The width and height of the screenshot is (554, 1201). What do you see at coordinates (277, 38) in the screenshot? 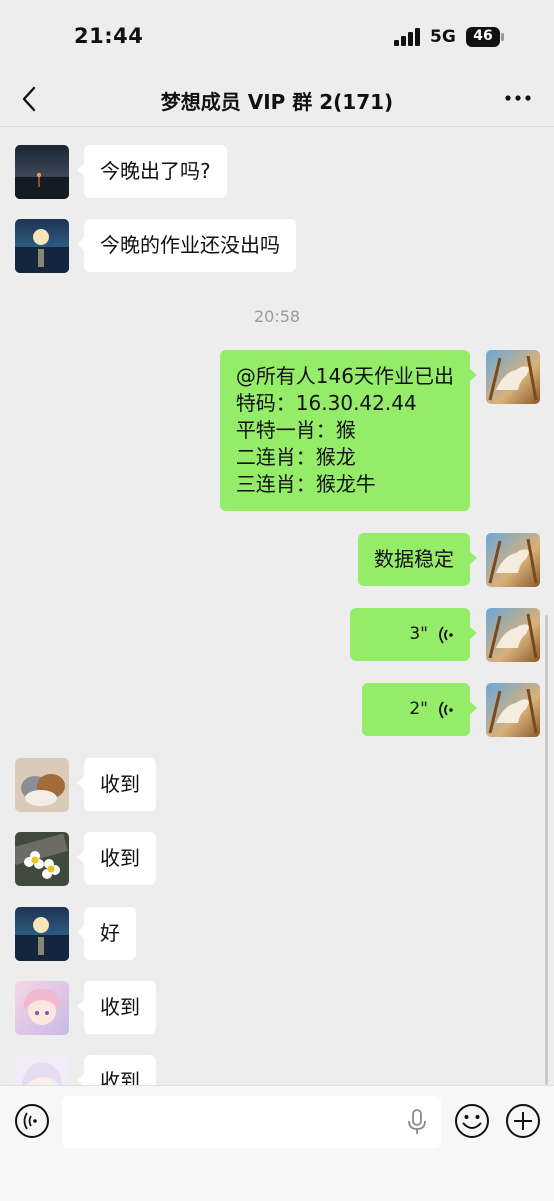
I see `status-bar: 21:44 5G 46` at bounding box center [277, 38].